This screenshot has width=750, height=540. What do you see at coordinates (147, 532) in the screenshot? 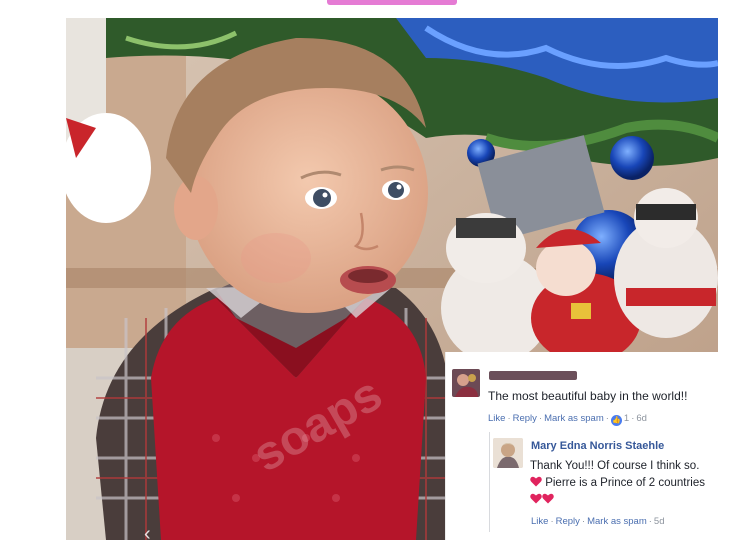
I see `previous-photo-arrow: ‹` at bounding box center [147, 532].